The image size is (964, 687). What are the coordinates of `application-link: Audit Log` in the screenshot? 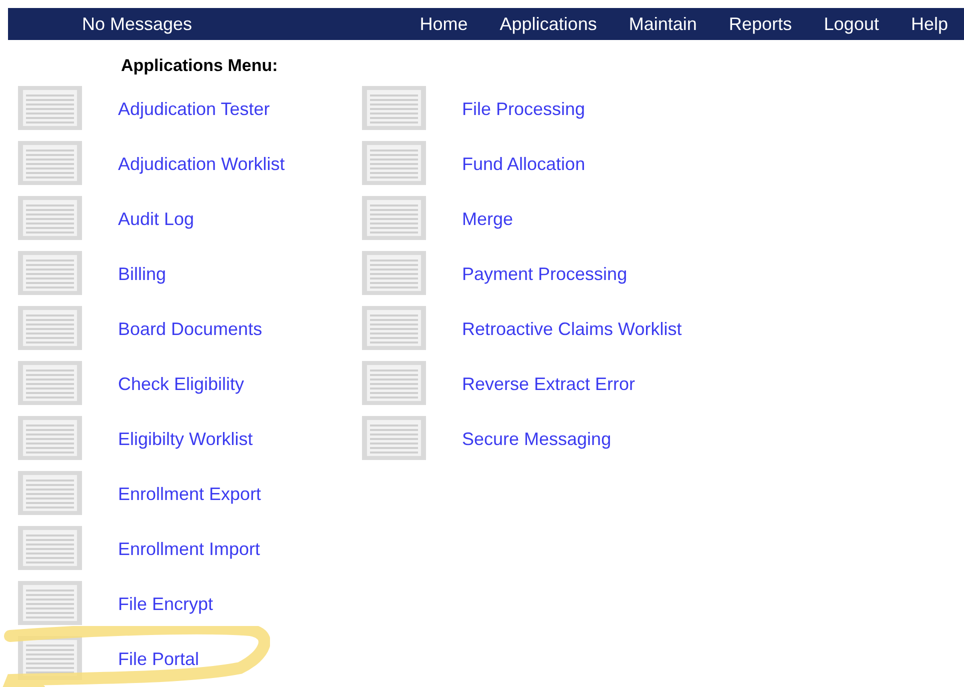 It's located at (156, 219).